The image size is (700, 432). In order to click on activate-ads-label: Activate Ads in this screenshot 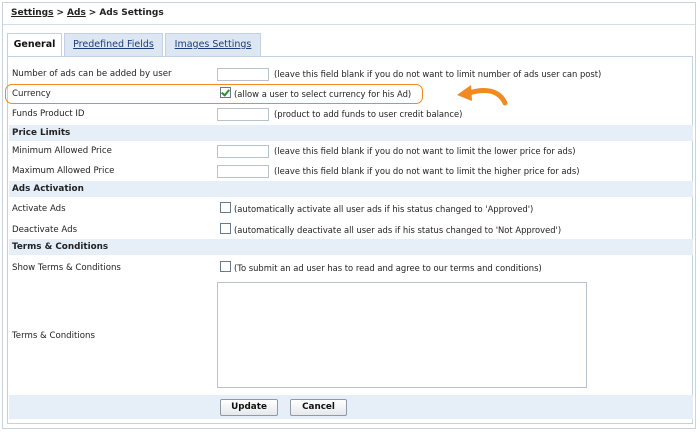, I will do `click(39, 209)`.